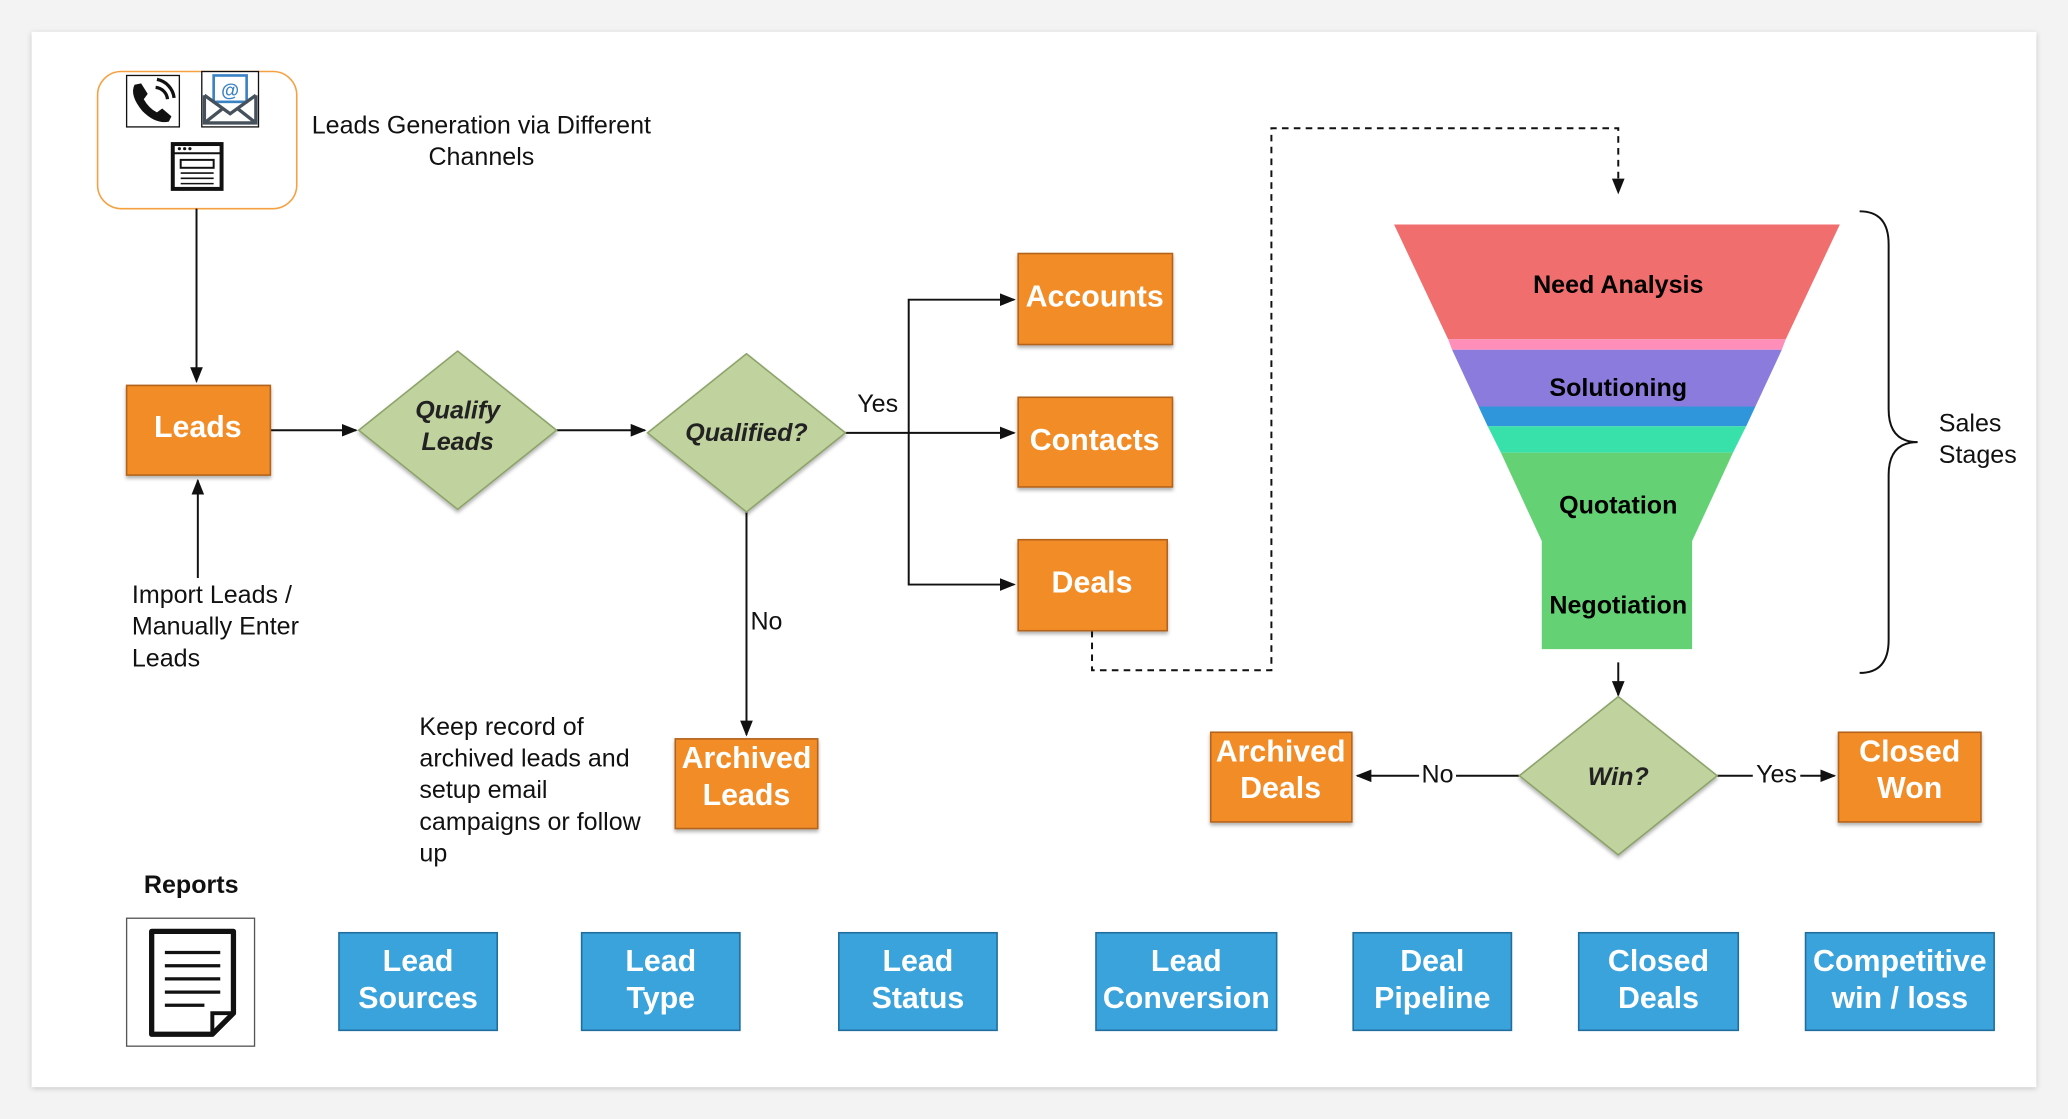 The height and width of the screenshot is (1119, 2068). What do you see at coordinates (1909, 788) in the screenshot?
I see `closed-won-label-2: Won` at bounding box center [1909, 788].